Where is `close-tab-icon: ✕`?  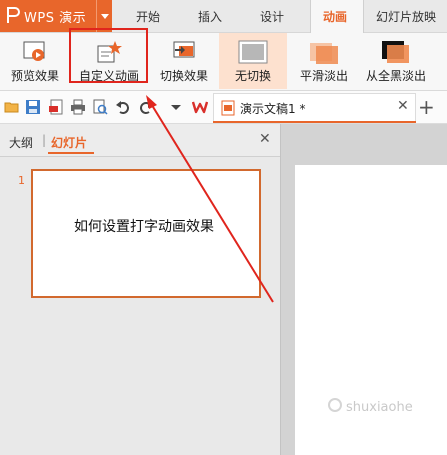
close-tab-icon: ✕ is located at coordinates (403, 106).